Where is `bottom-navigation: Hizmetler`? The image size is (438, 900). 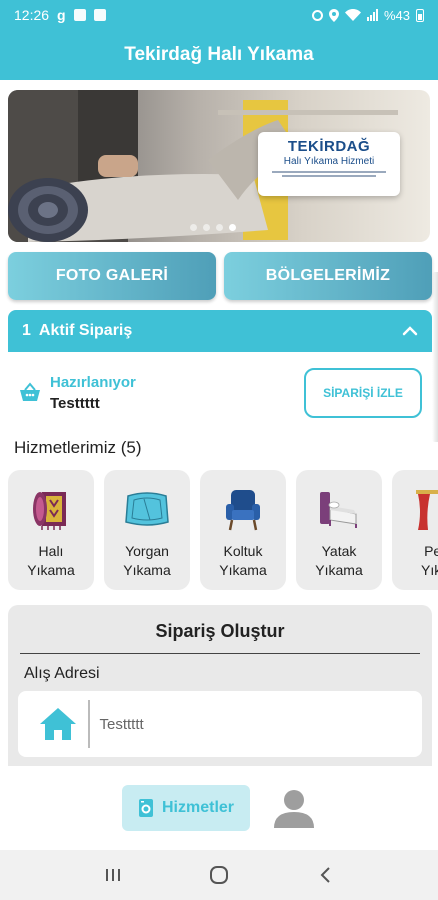 bottom-navigation: Hizmetler is located at coordinates (219, 808).